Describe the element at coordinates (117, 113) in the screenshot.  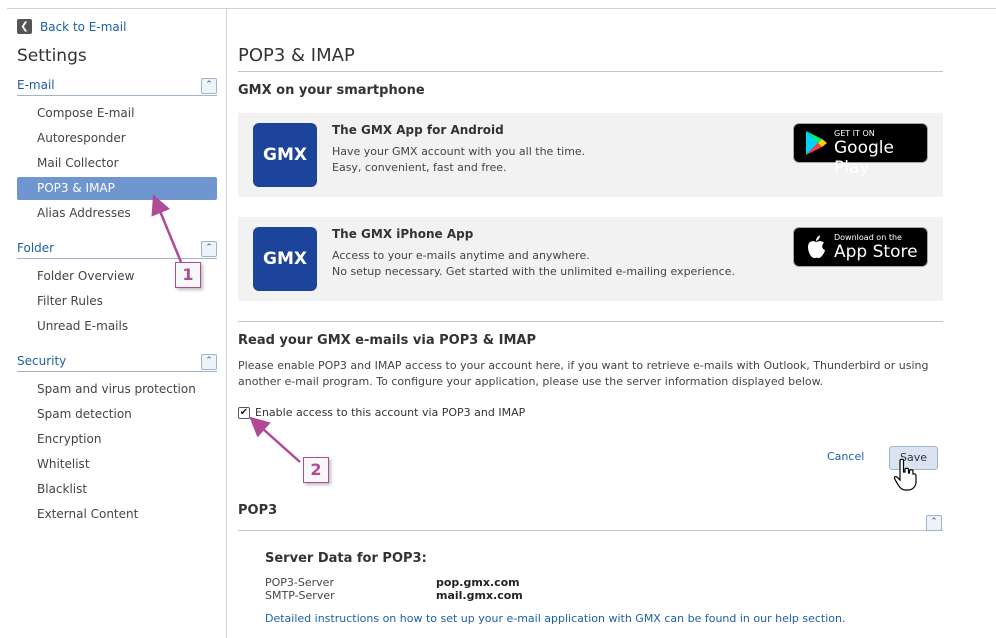
I see `sidebar-item-compose-email: Compose E-mail` at that location.